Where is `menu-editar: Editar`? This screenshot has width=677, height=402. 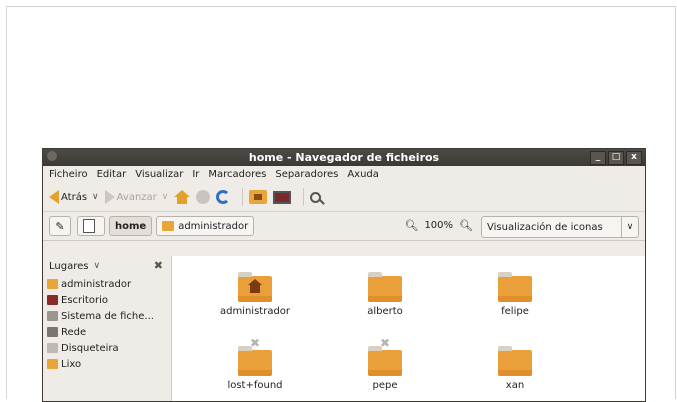
menu-editar: Editar is located at coordinates (112, 174).